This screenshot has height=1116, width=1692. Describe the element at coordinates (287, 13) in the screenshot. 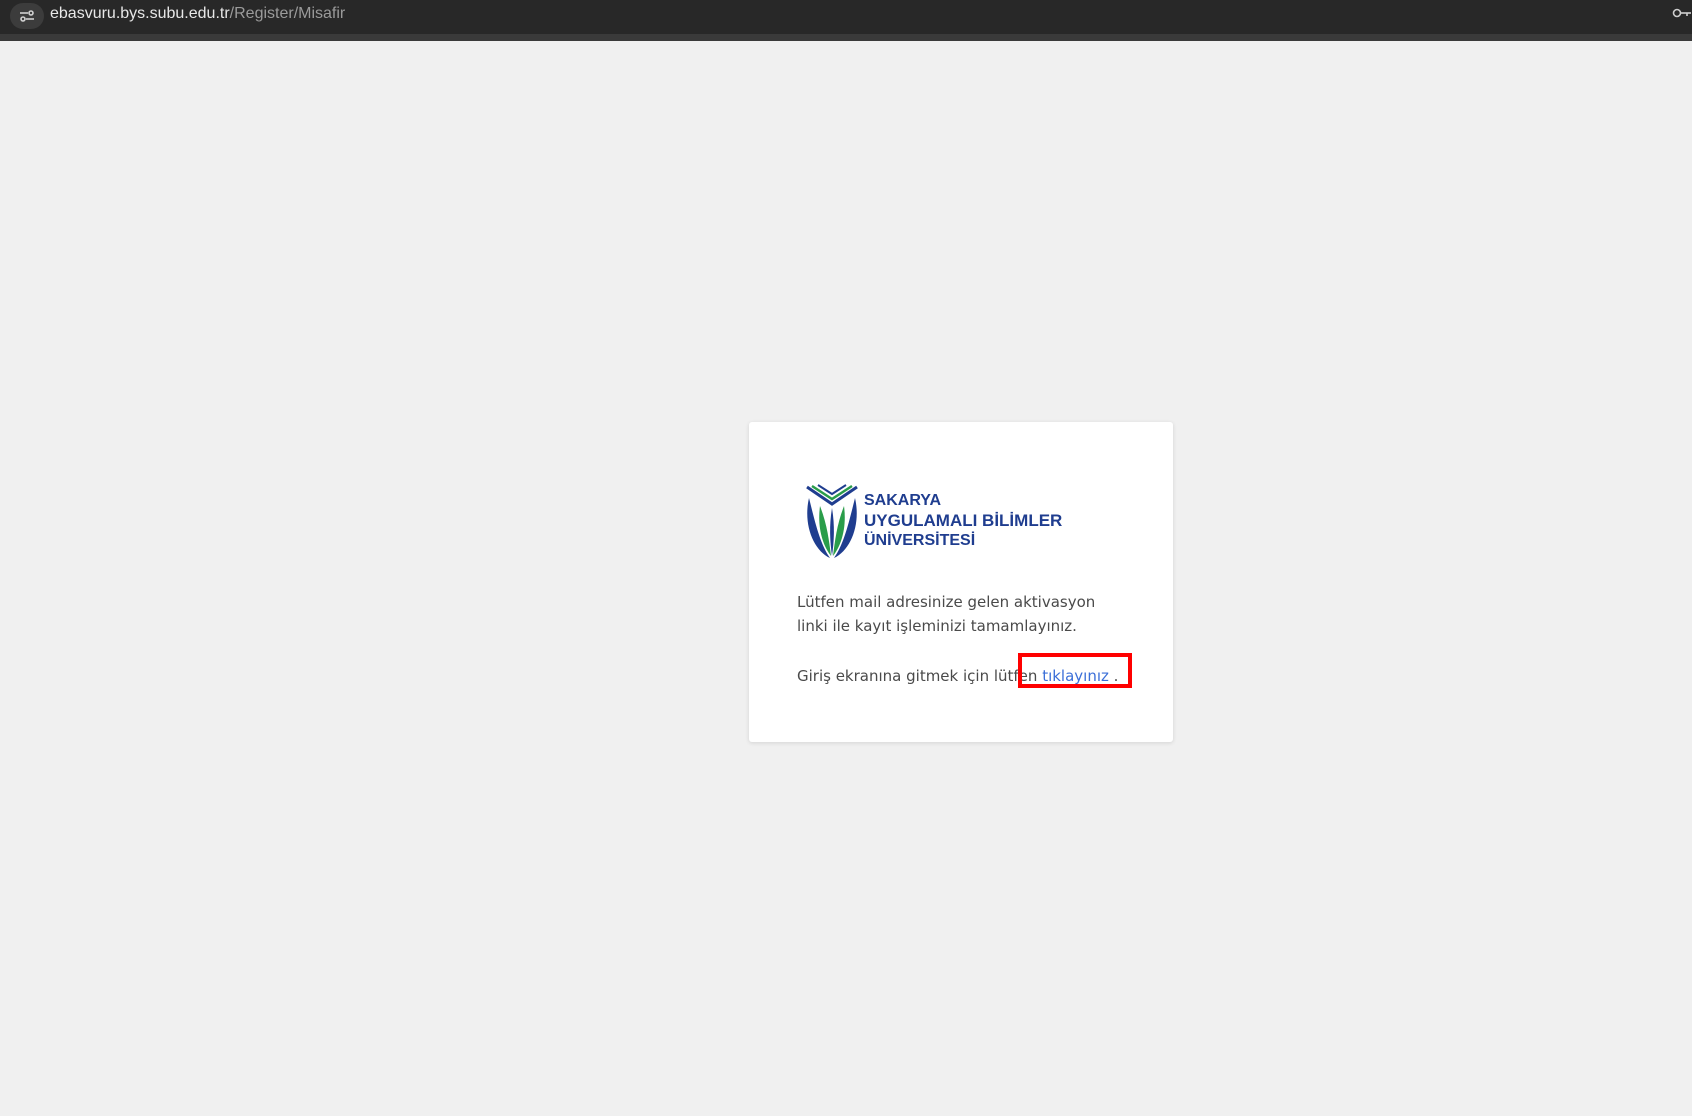

I see `url-path: /Register/Misafir` at that location.